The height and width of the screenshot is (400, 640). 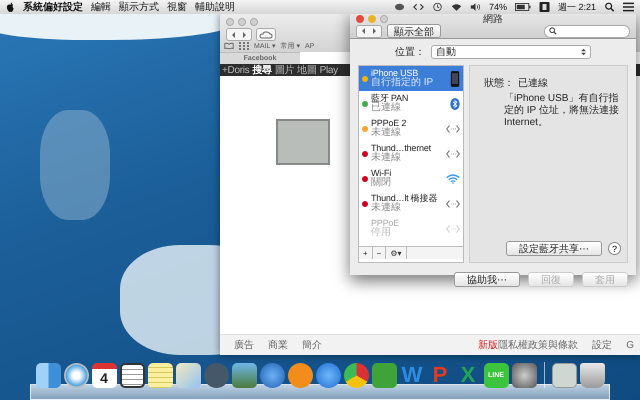 What do you see at coordinates (381, 233) in the screenshot?
I see `service-status: 停用` at bounding box center [381, 233].